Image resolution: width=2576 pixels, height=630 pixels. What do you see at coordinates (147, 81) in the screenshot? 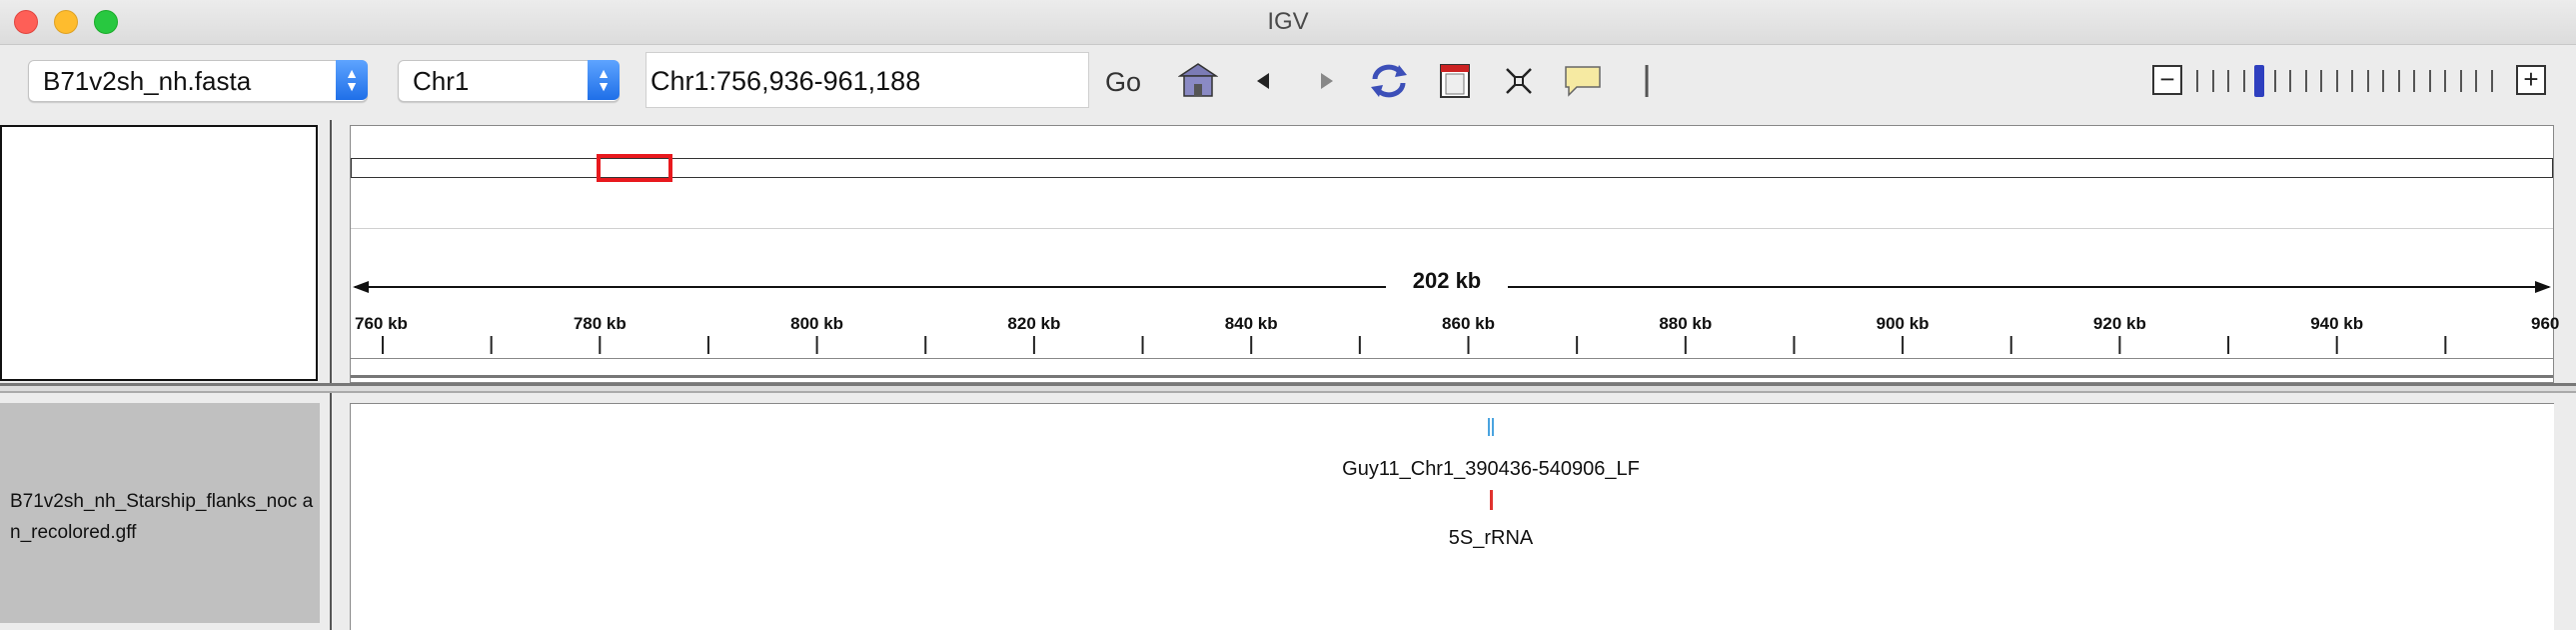
I see `genome-dropdown-value: B71v2sh_nh.fasta` at bounding box center [147, 81].